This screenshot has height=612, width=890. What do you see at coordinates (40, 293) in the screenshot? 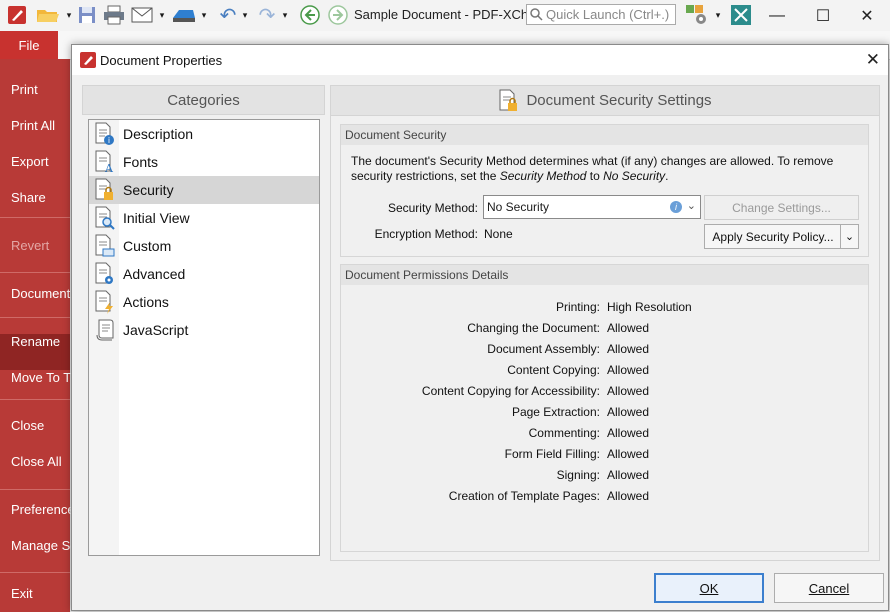
I see `backstage-document: Document` at bounding box center [40, 293].